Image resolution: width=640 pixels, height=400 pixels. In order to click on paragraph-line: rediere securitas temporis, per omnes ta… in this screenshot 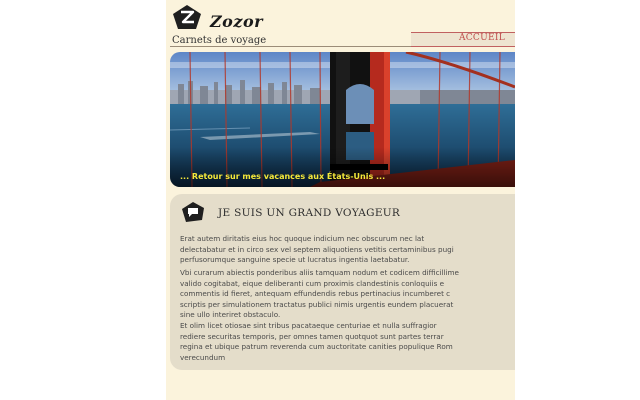, I will do `click(312, 336)`.